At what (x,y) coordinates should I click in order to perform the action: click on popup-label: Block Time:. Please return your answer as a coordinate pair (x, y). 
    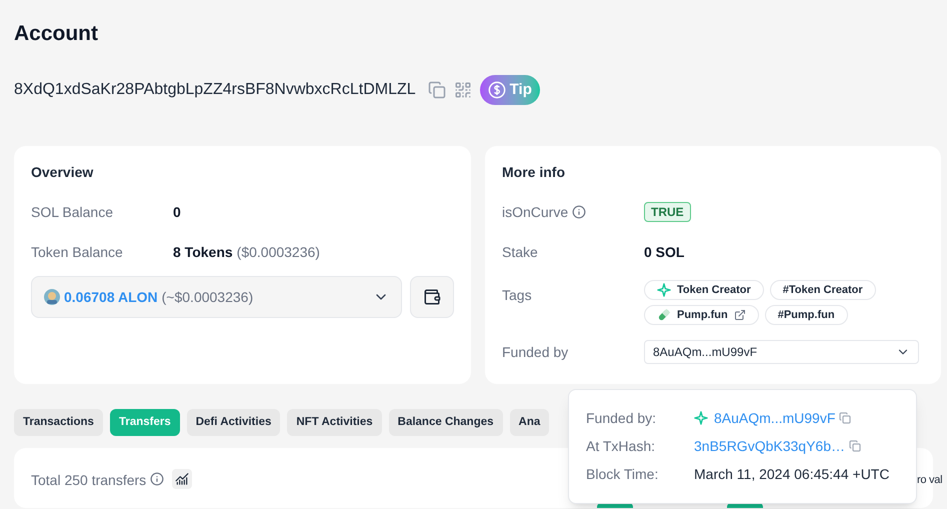
    Looking at the image, I should click on (623, 474).